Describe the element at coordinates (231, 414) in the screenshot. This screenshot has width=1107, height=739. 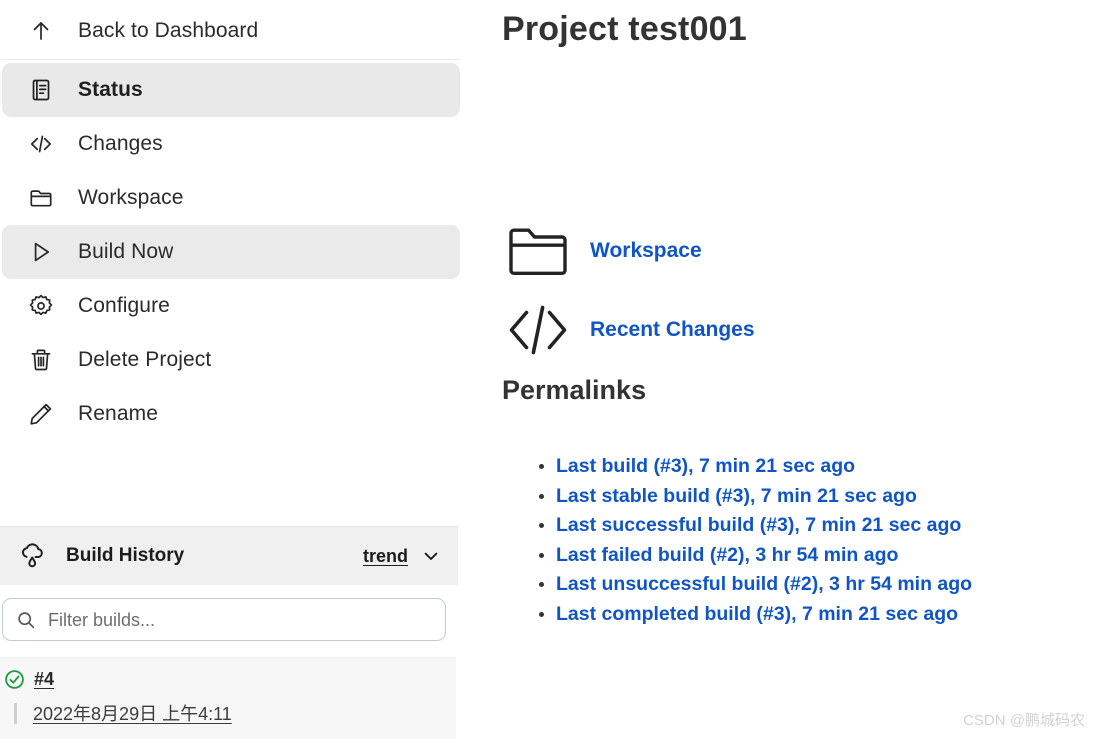
I see `sidebar-item-rename: Rename` at that location.